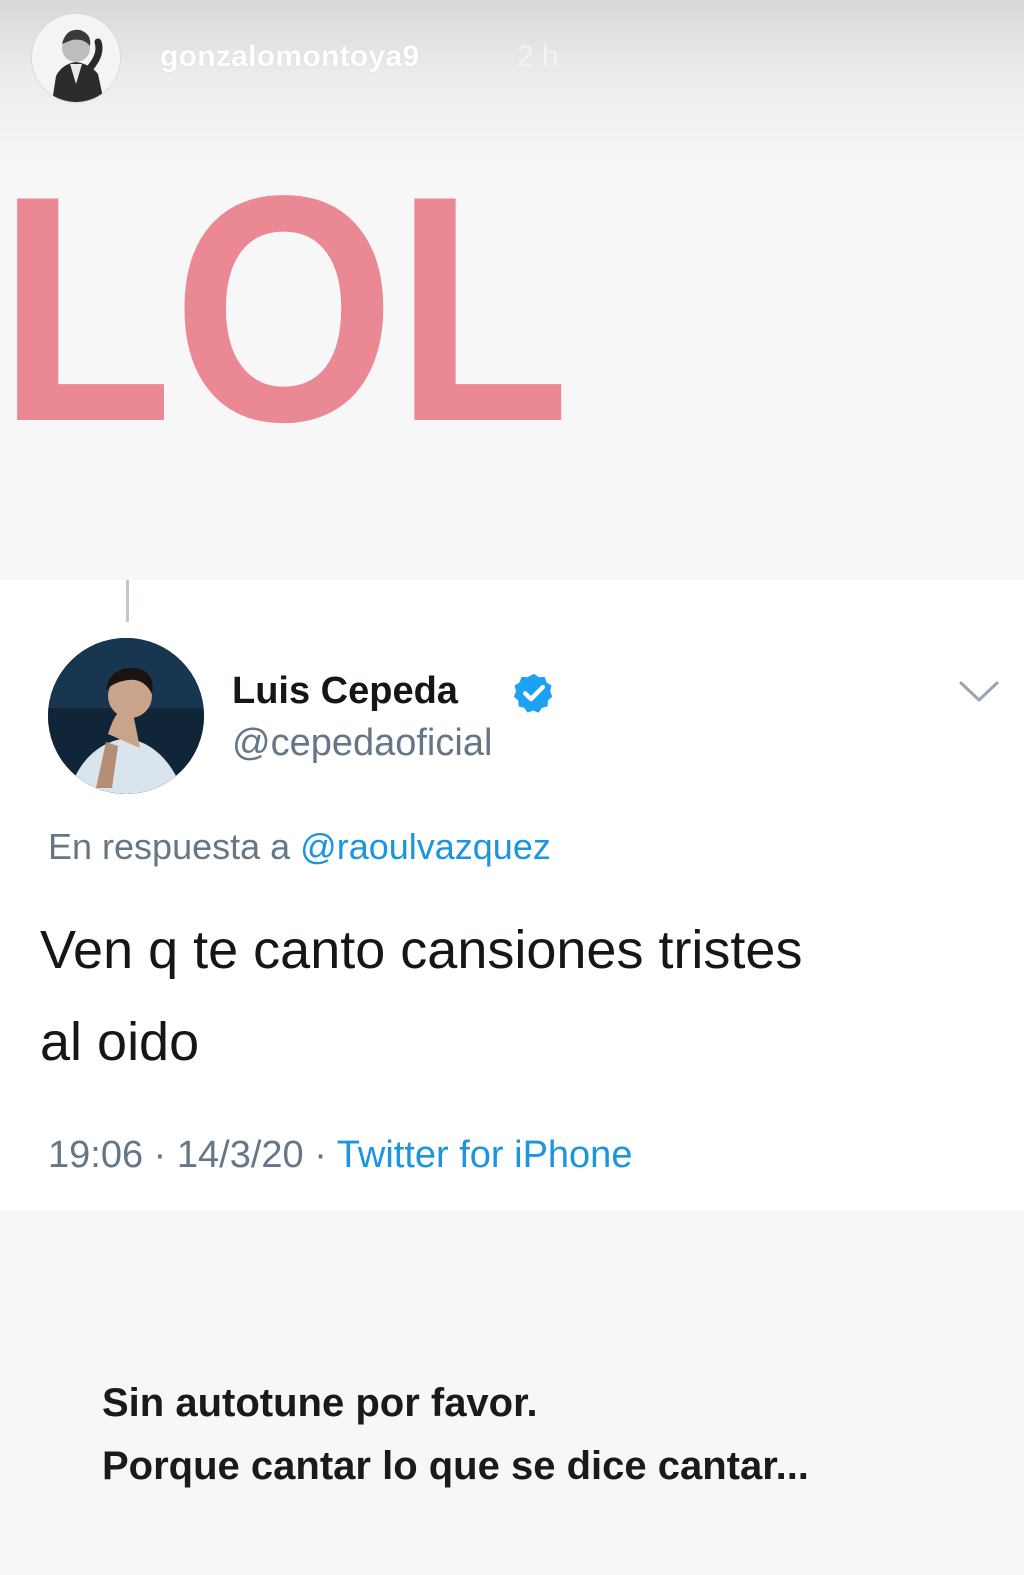  Describe the element at coordinates (345, 691) in the screenshot. I see `tweet-author-name: Luis Cepeda` at that location.